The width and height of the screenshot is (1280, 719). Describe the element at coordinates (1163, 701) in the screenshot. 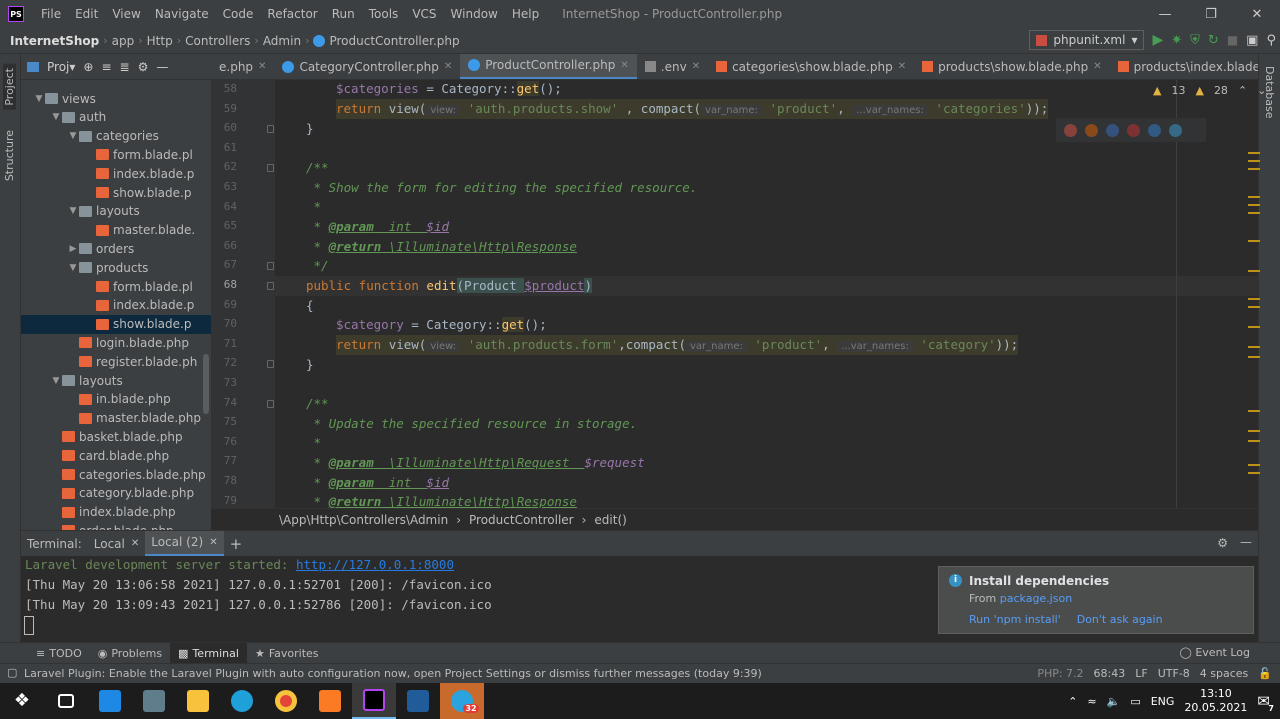

I see `language-indicator: ENG` at that location.